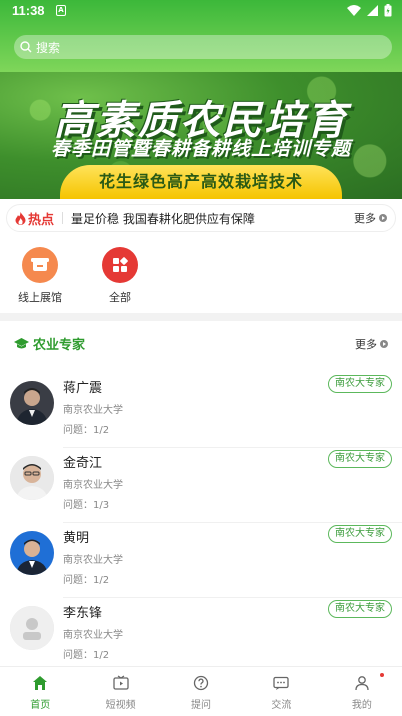 This screenshot has width=402, height=716. What do you see at coordinates (40, 297) in the screenshot?
I see `quick-label: 线上展馆` at bounding box center [40, 297].